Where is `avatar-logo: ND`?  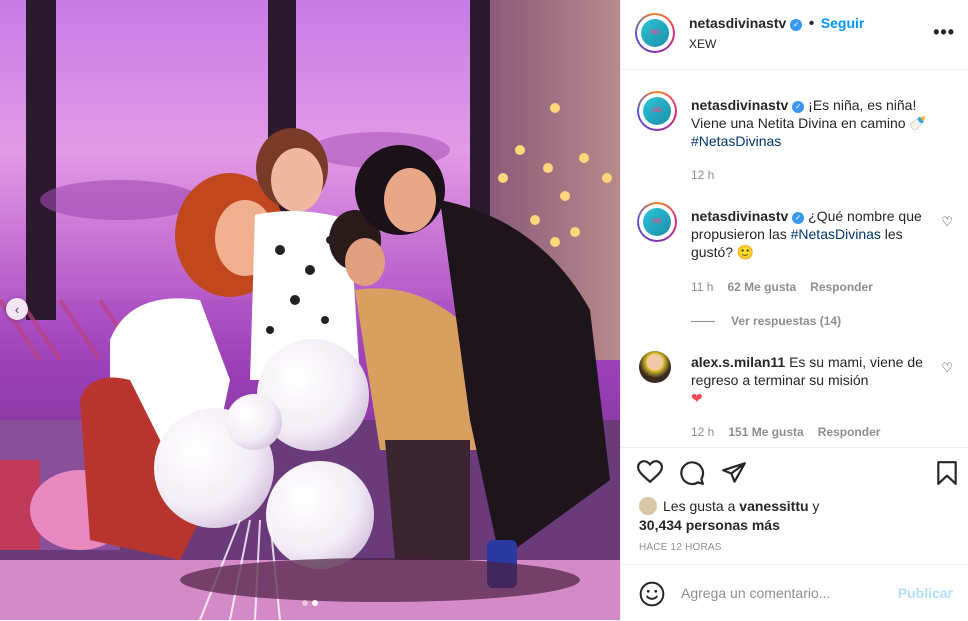
avatar-logo: ND is located at coordinates (655, 33).